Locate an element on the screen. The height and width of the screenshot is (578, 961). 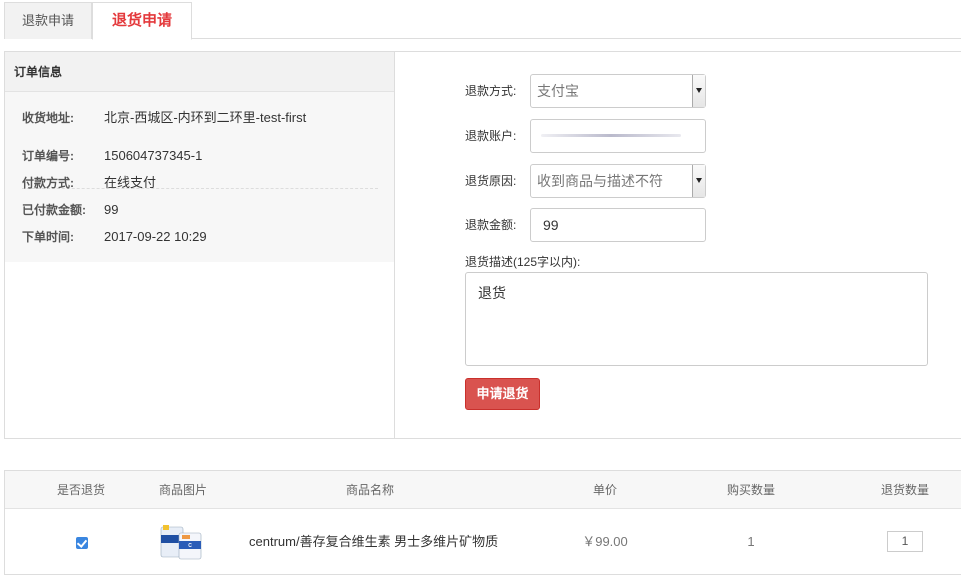
col-header-name: 商品名称 is located at coordinates (369, 490).